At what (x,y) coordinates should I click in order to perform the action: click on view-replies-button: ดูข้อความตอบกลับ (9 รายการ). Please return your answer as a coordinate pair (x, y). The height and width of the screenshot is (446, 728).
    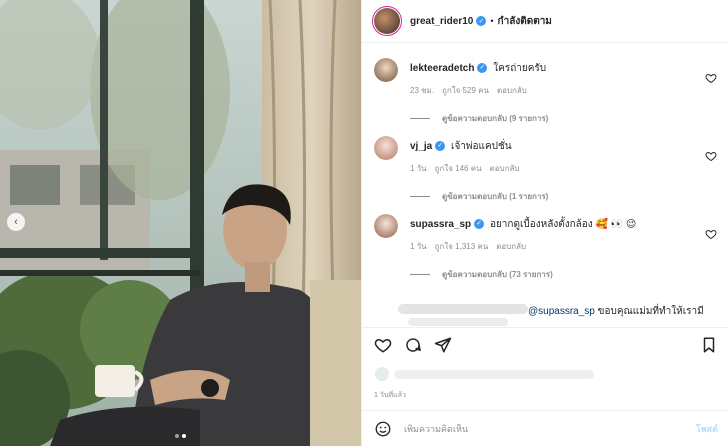
    Looking at the image, I should click on (564, 118).